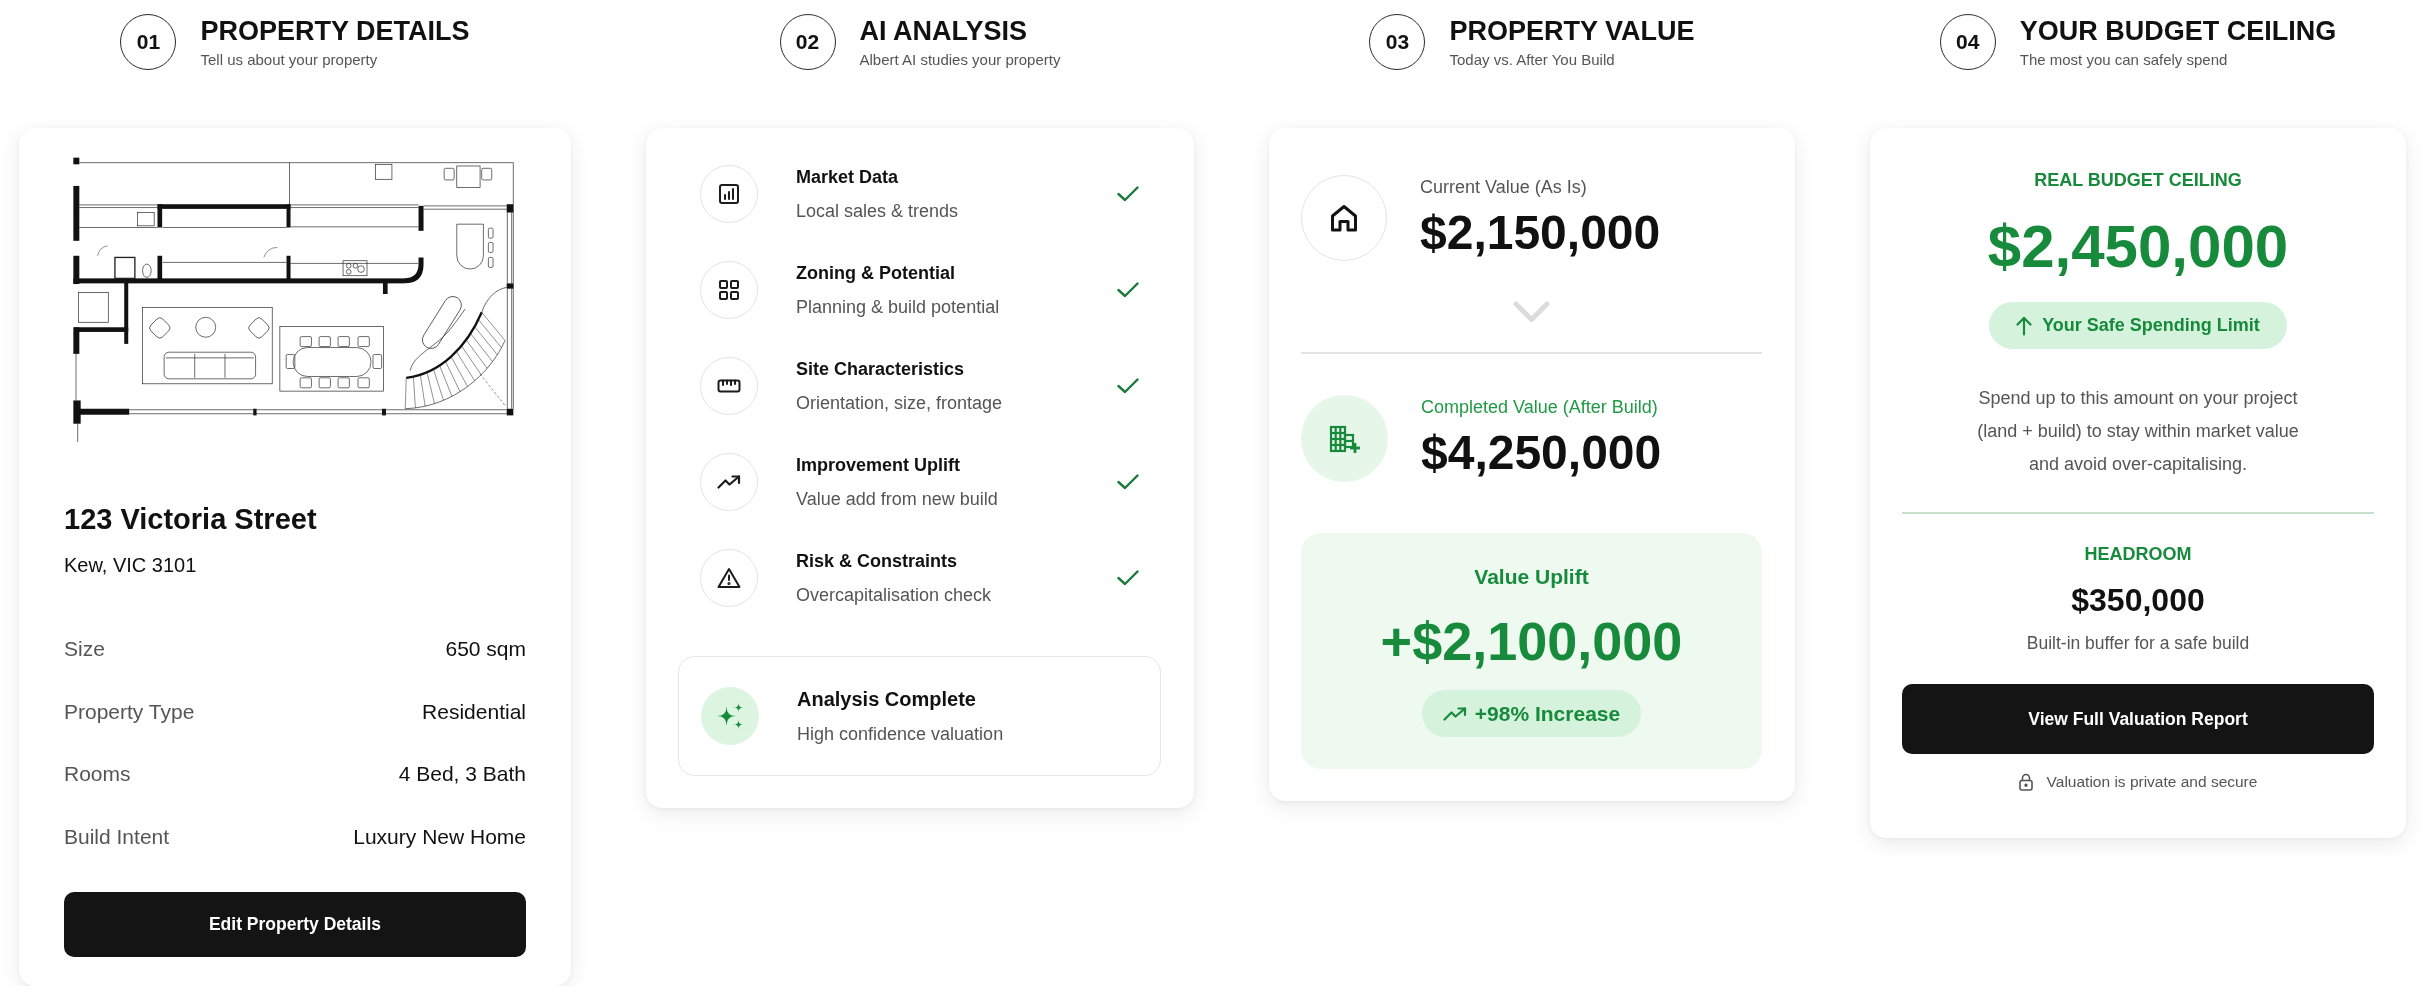  Describe the element at coordinates (1547, 713) in the screenshot. I see `increase-text: +98% Increase` at that location.